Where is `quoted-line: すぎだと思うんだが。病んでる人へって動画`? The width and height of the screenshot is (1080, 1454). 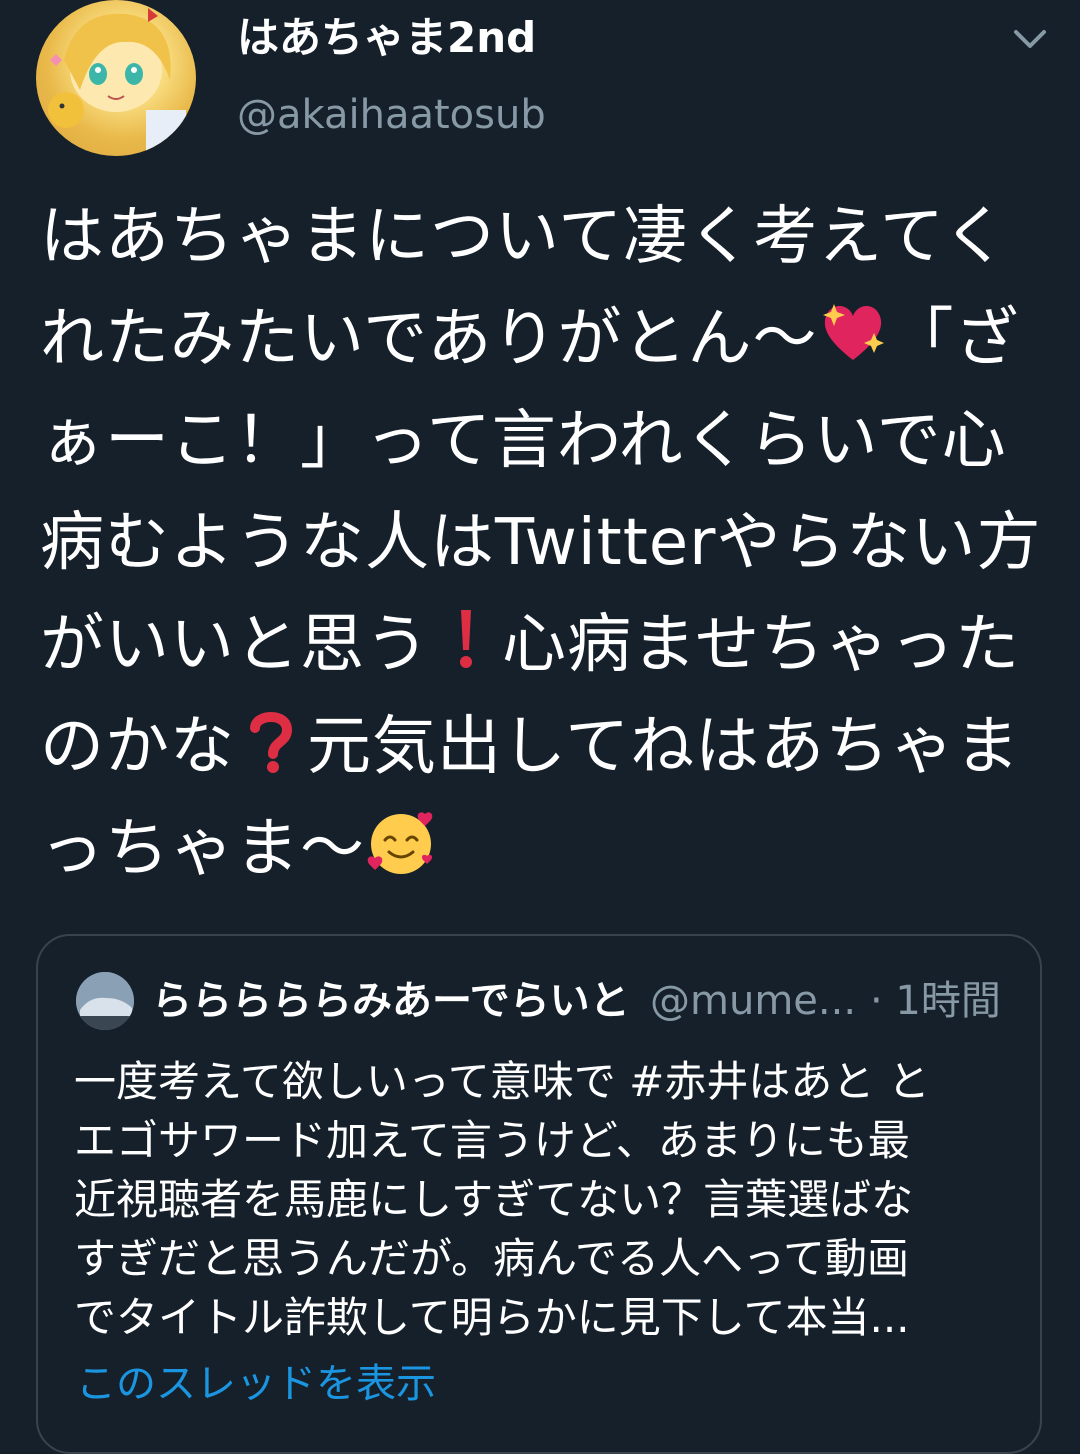 quoted-line: すぎだと思うんだが。病んでる人へって動画 is located at coordinates (491, 1258).